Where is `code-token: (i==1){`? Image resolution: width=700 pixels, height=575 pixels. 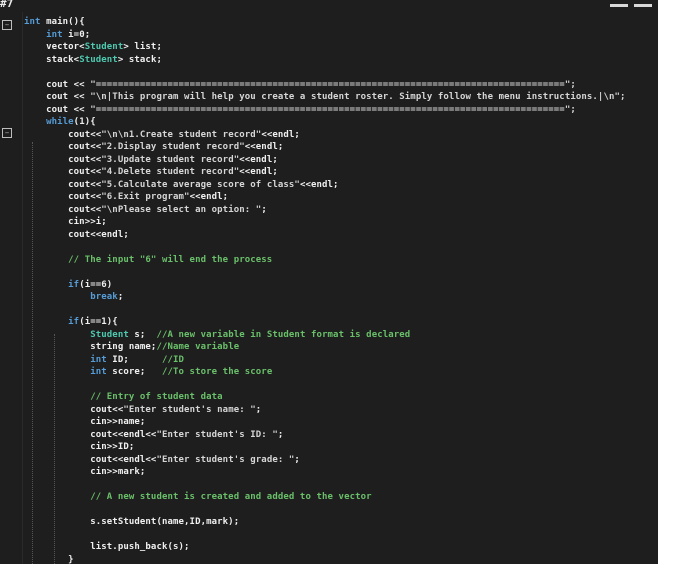
code-token: (i==1){ is located at coordinates (98, 322).